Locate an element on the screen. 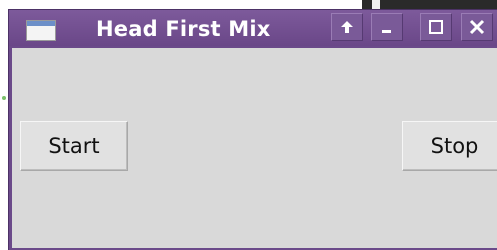 This screenshot has height=250, width=497. window-app-icon is located at coordinates (41, 30).